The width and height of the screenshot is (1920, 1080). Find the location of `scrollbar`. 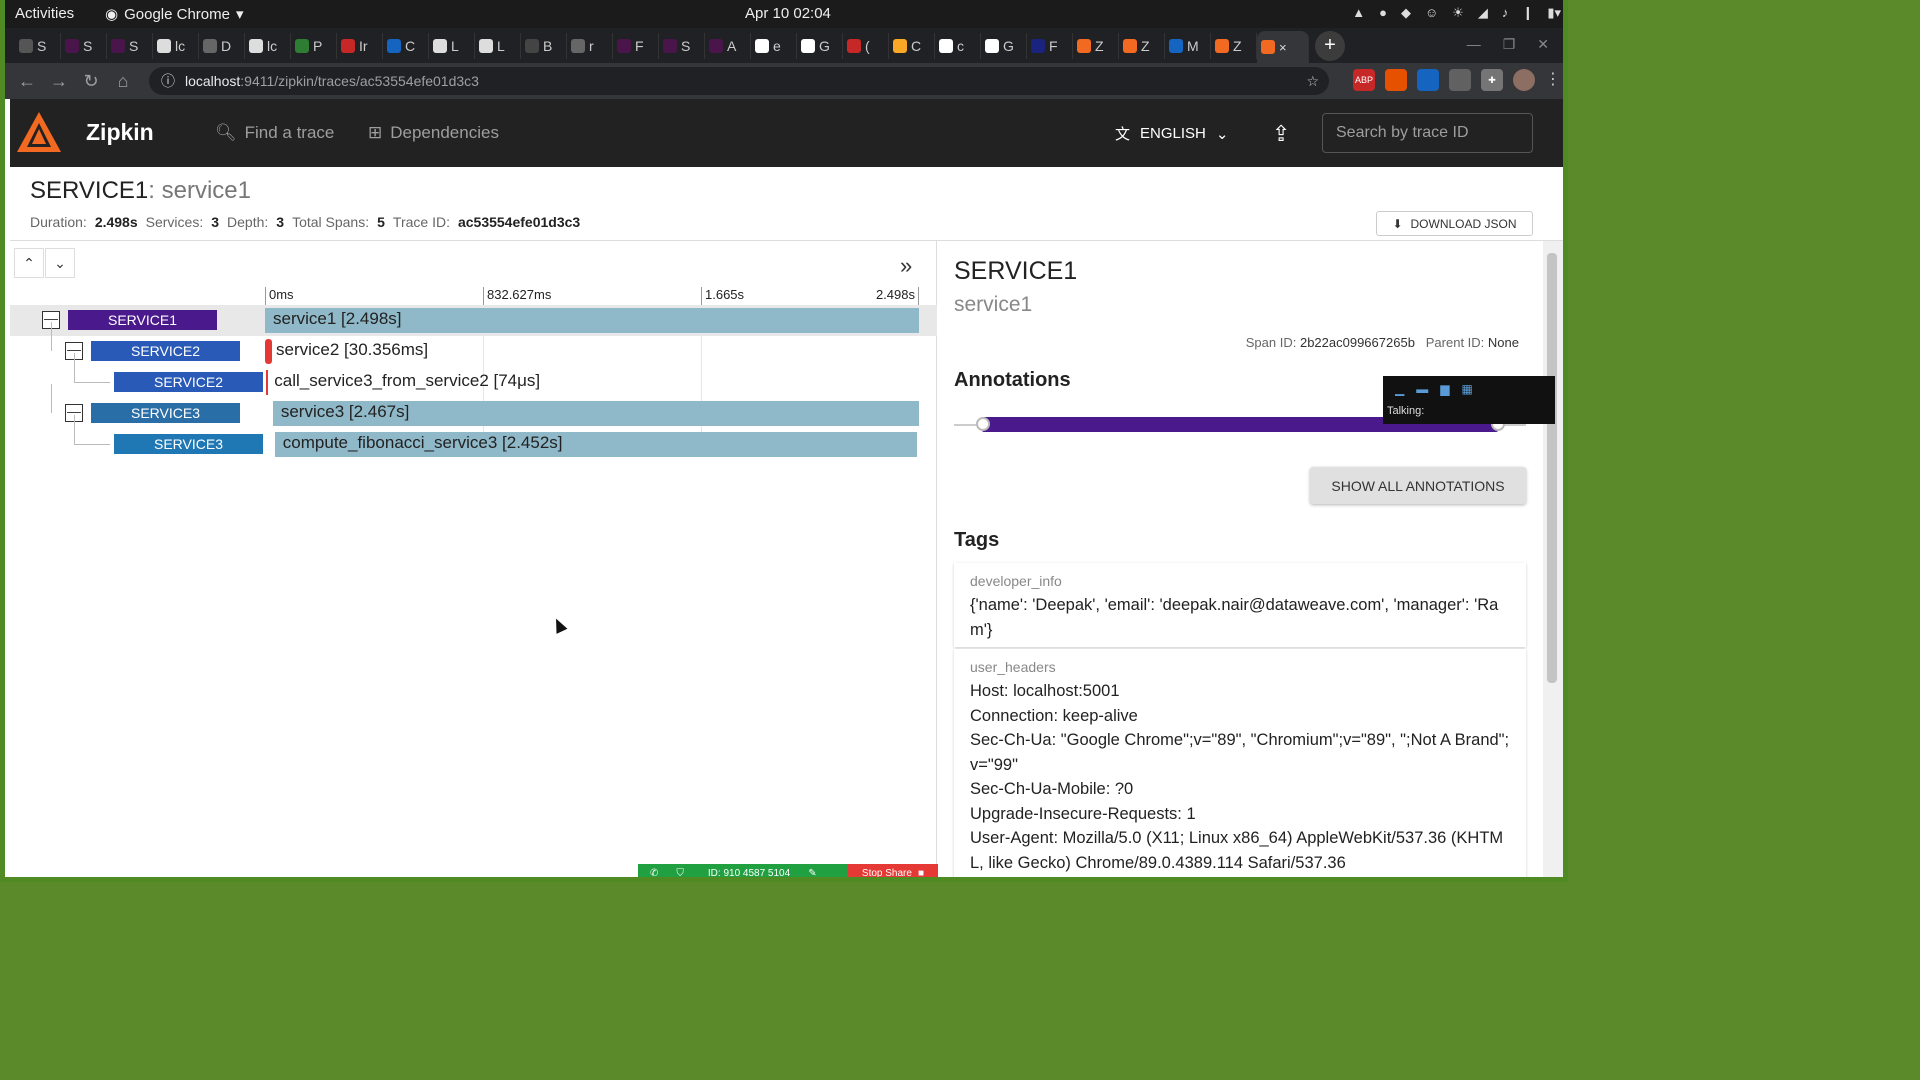

scrollbar is located at coordinates (1553, 559).